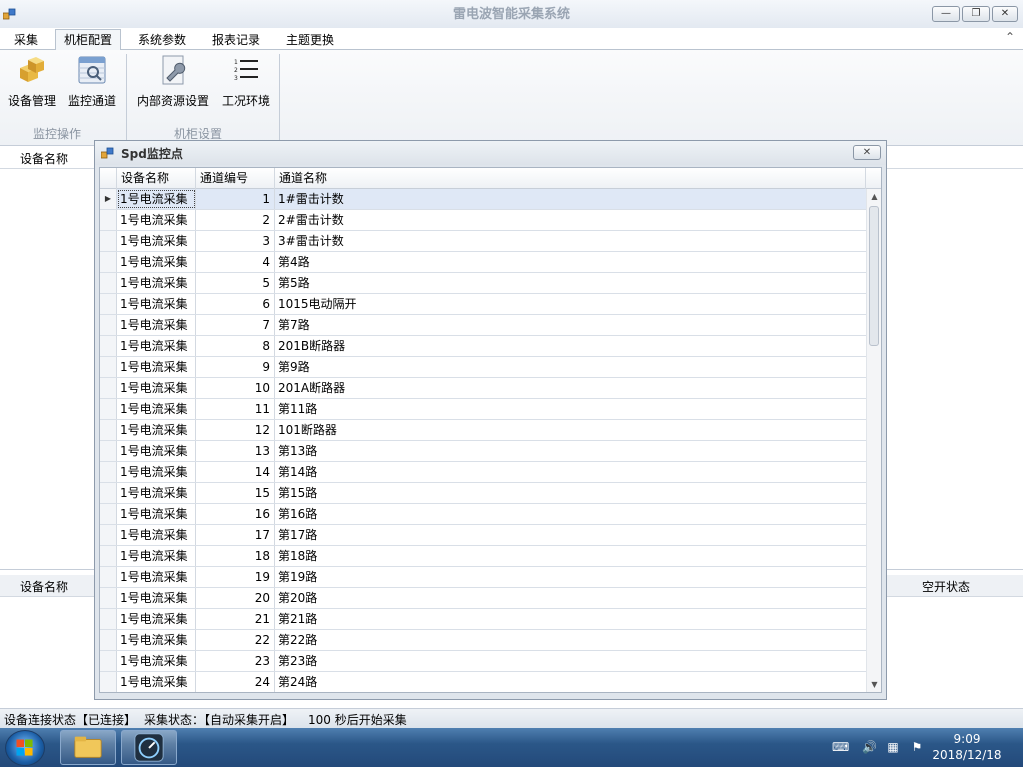  What do you see at coordinates (874, 276) in the screenshot?
I see `scroll-thumb` at bounding box center [874, 276].